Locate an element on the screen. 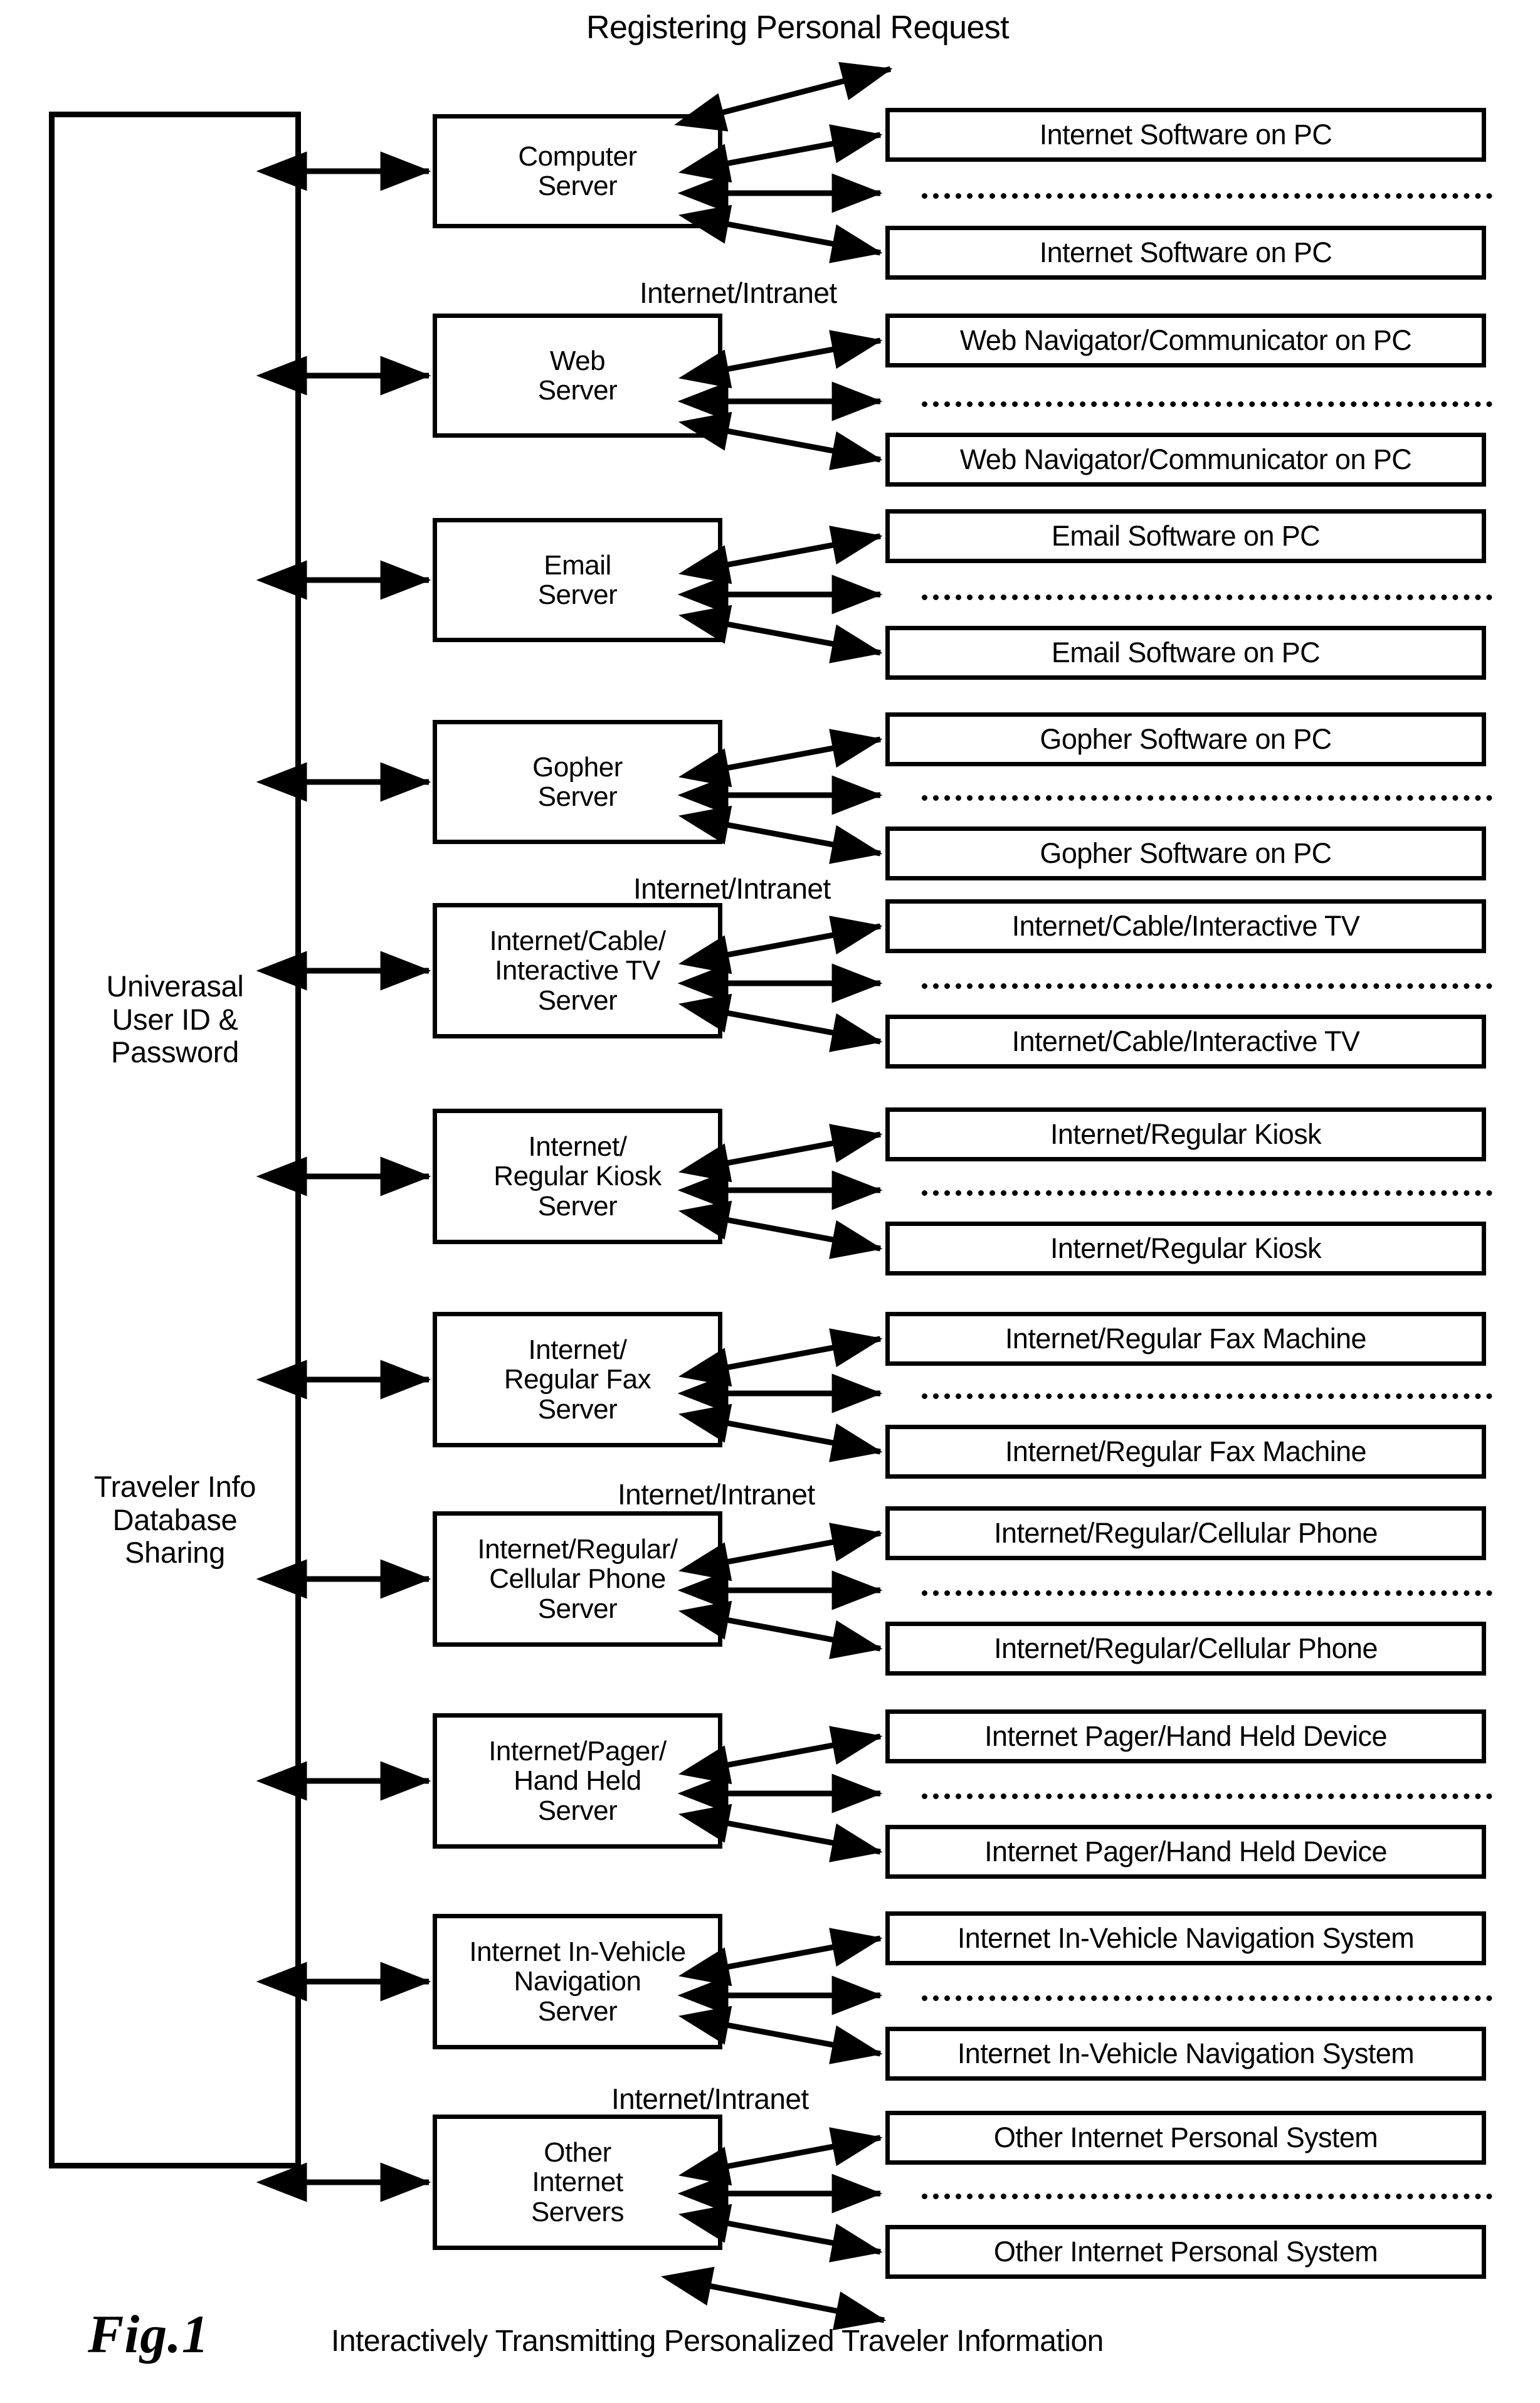 This screenshot has height=2403, width=1540. device-box-bottom-10: Other Internet Personal System is located at coordinates (1185, 2252).